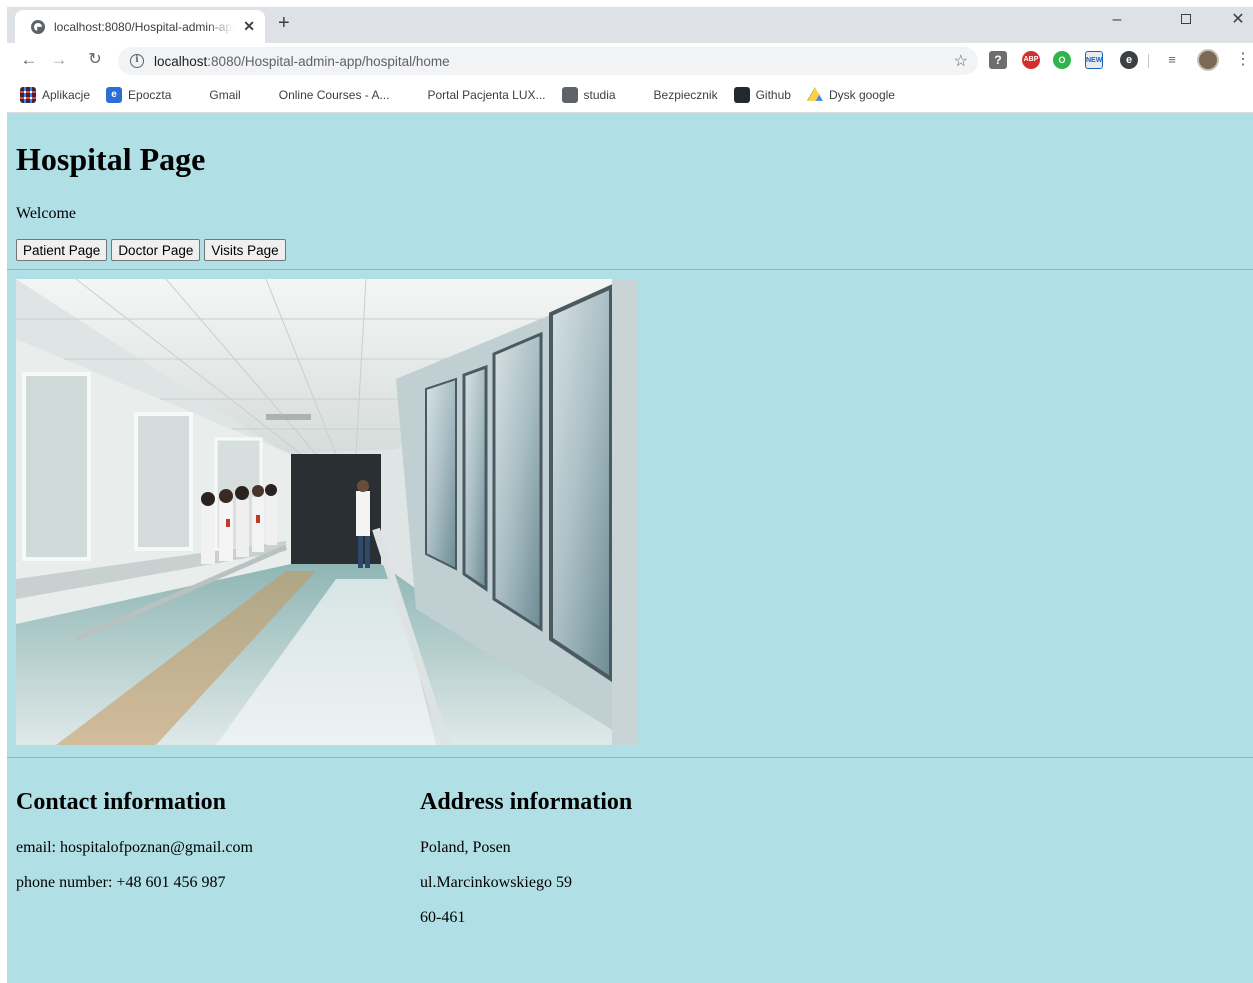  I want to click on google-drive-icon, so click(814, 94).